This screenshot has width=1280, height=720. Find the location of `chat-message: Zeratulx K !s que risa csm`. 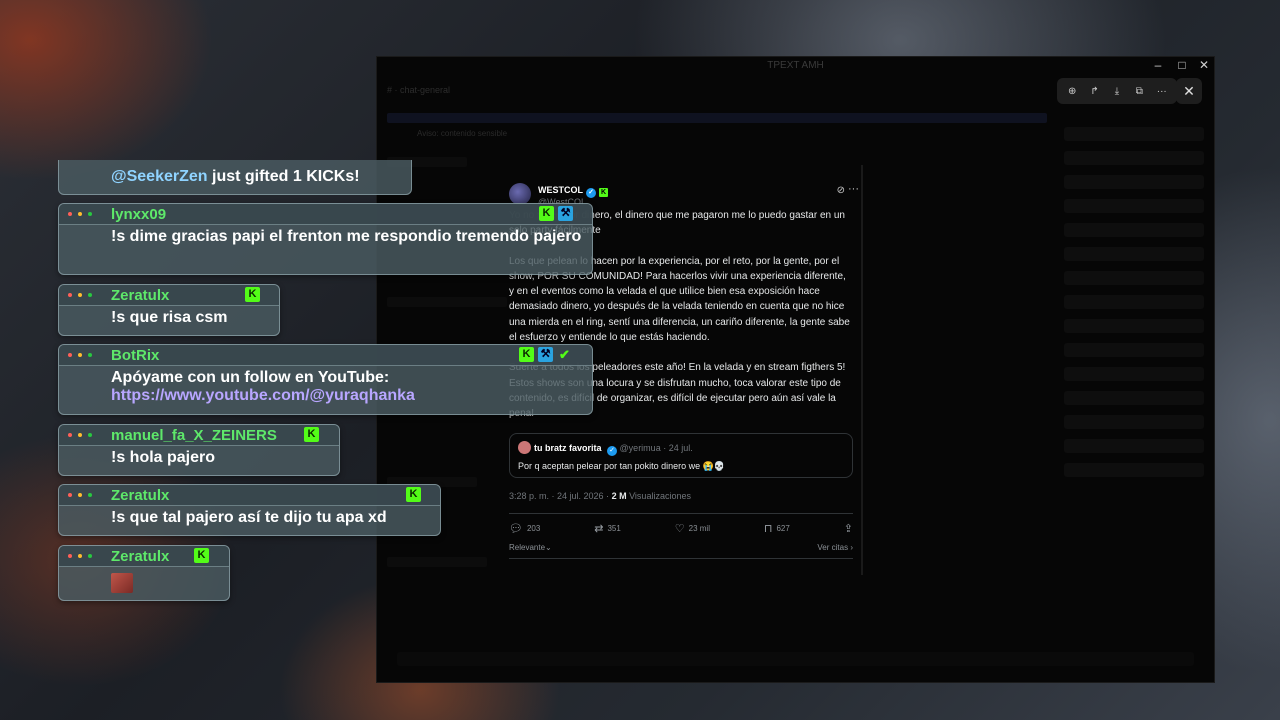

chat-message: Zeratulx K !s que risa csm is located at coordinates (169, 310).